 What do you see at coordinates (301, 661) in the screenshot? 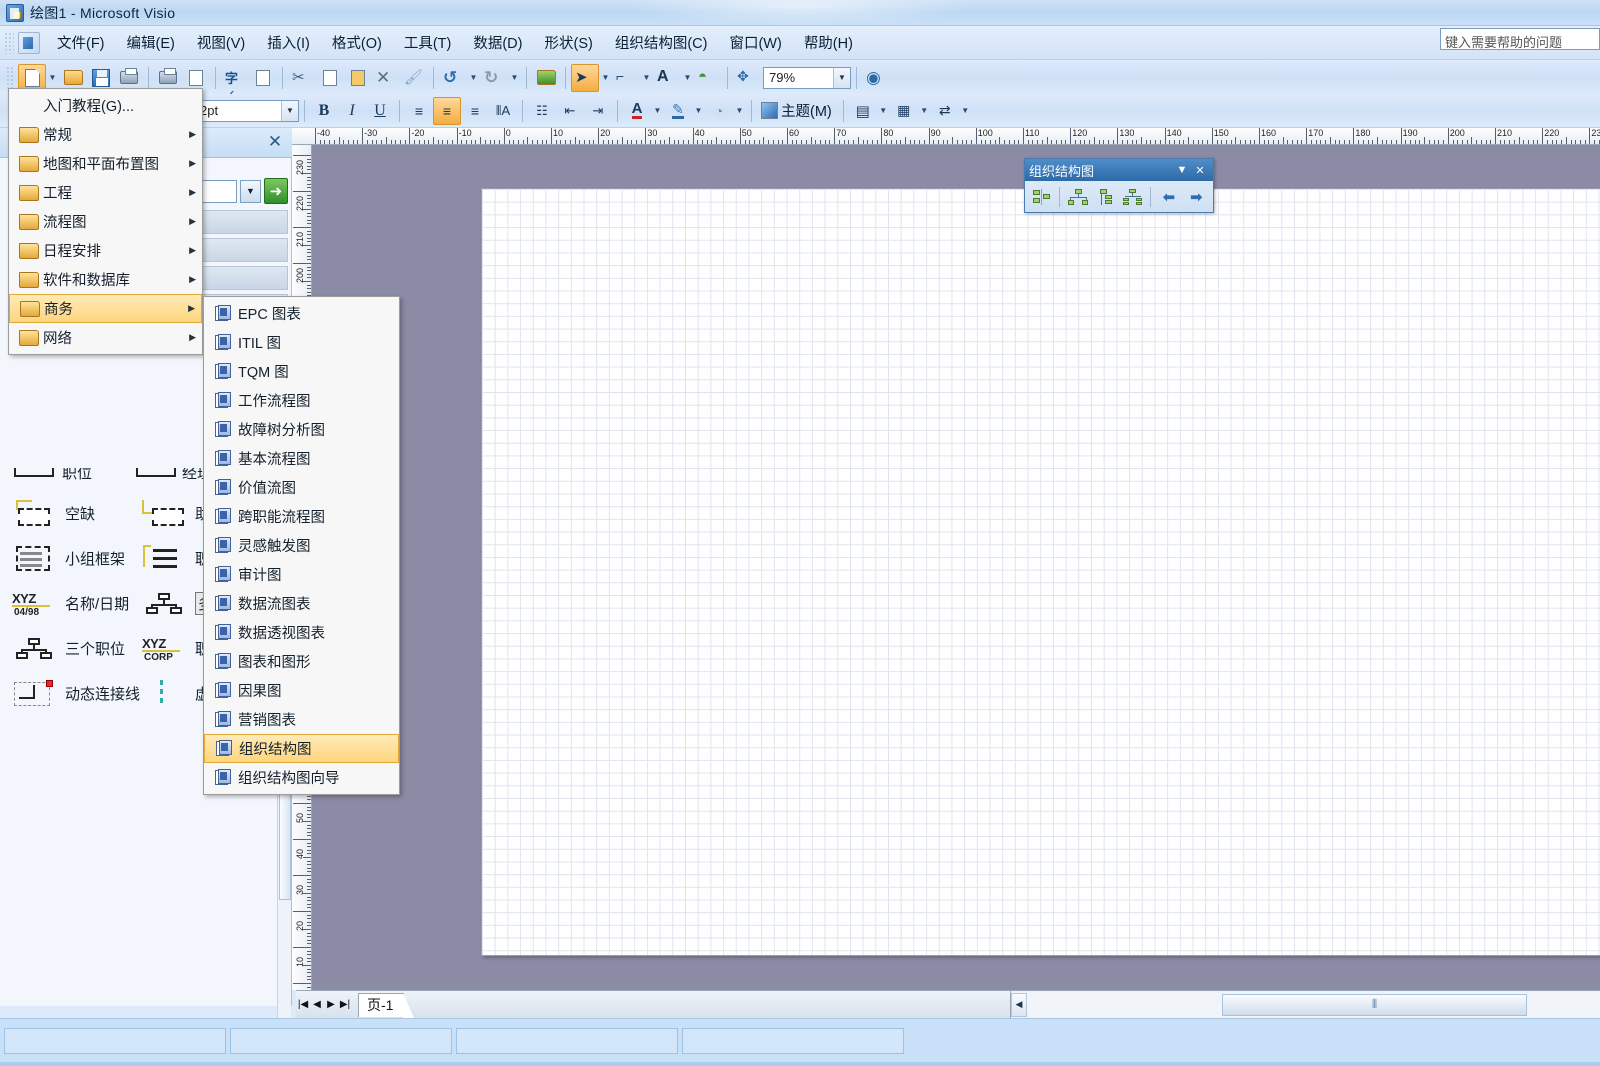
I see `business-menu-item: 图表和图形` at bounding box center [301, 661].